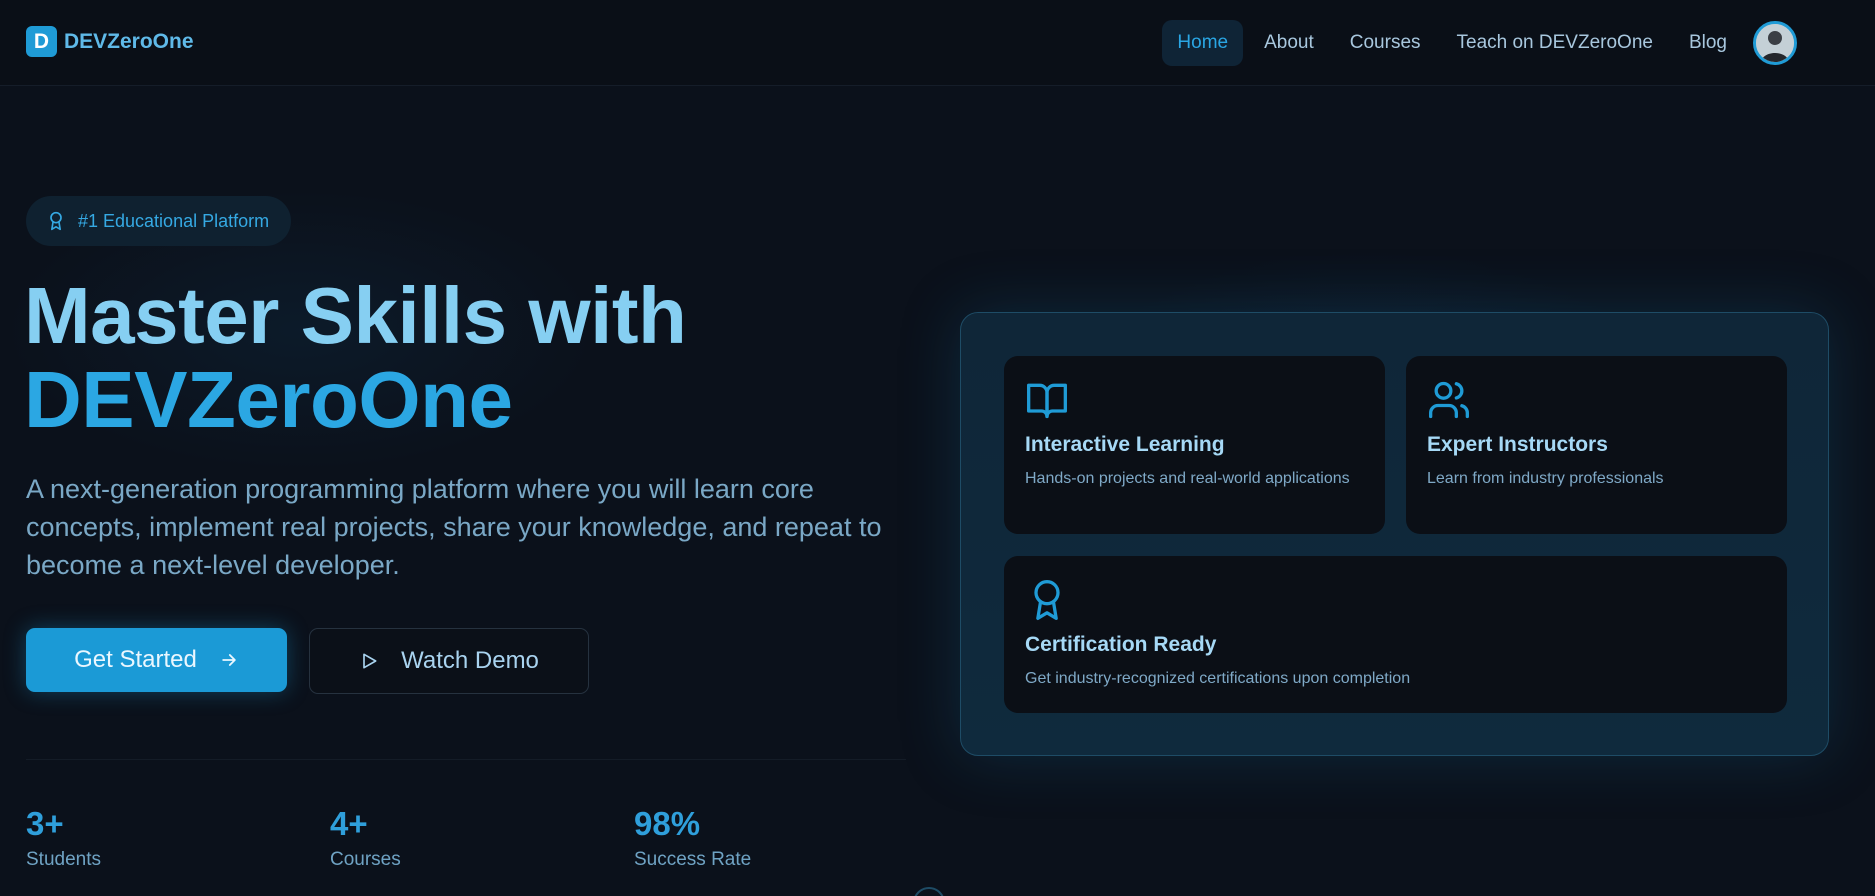 This screenshot has width=1875, height=896. Describe the element at coordinates (667, 823) in the screenshot. I see `stat-value: 98%` at that location.